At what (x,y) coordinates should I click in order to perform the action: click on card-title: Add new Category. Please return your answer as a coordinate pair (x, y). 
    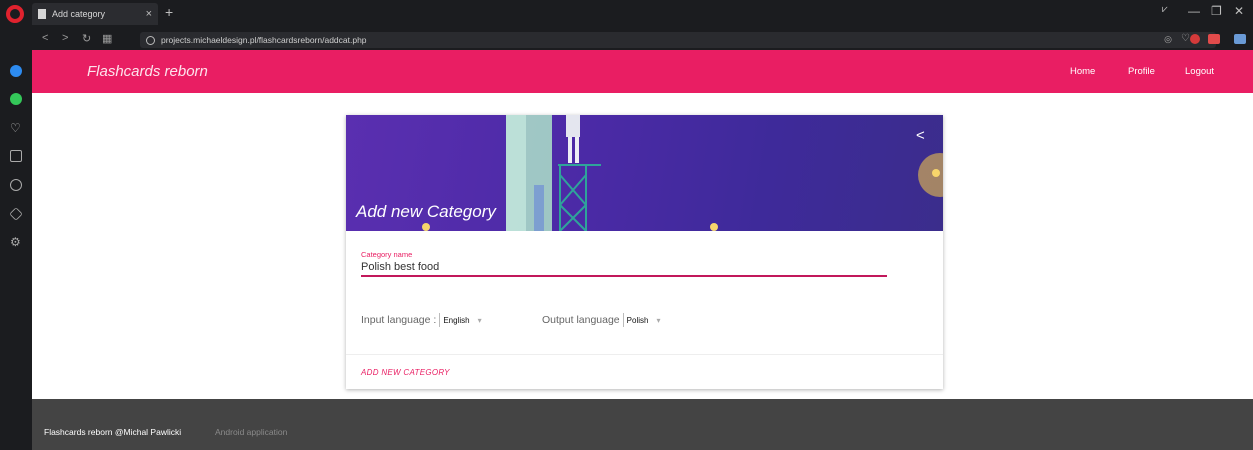
    Looking at the image, I should click on (426, 211).